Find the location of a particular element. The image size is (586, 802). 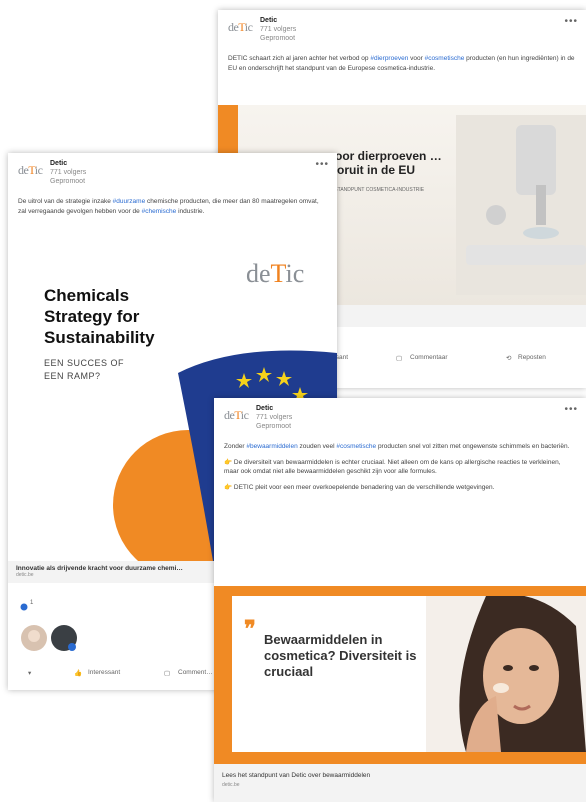

reactor-avatars is located at coordinates (55, 638).